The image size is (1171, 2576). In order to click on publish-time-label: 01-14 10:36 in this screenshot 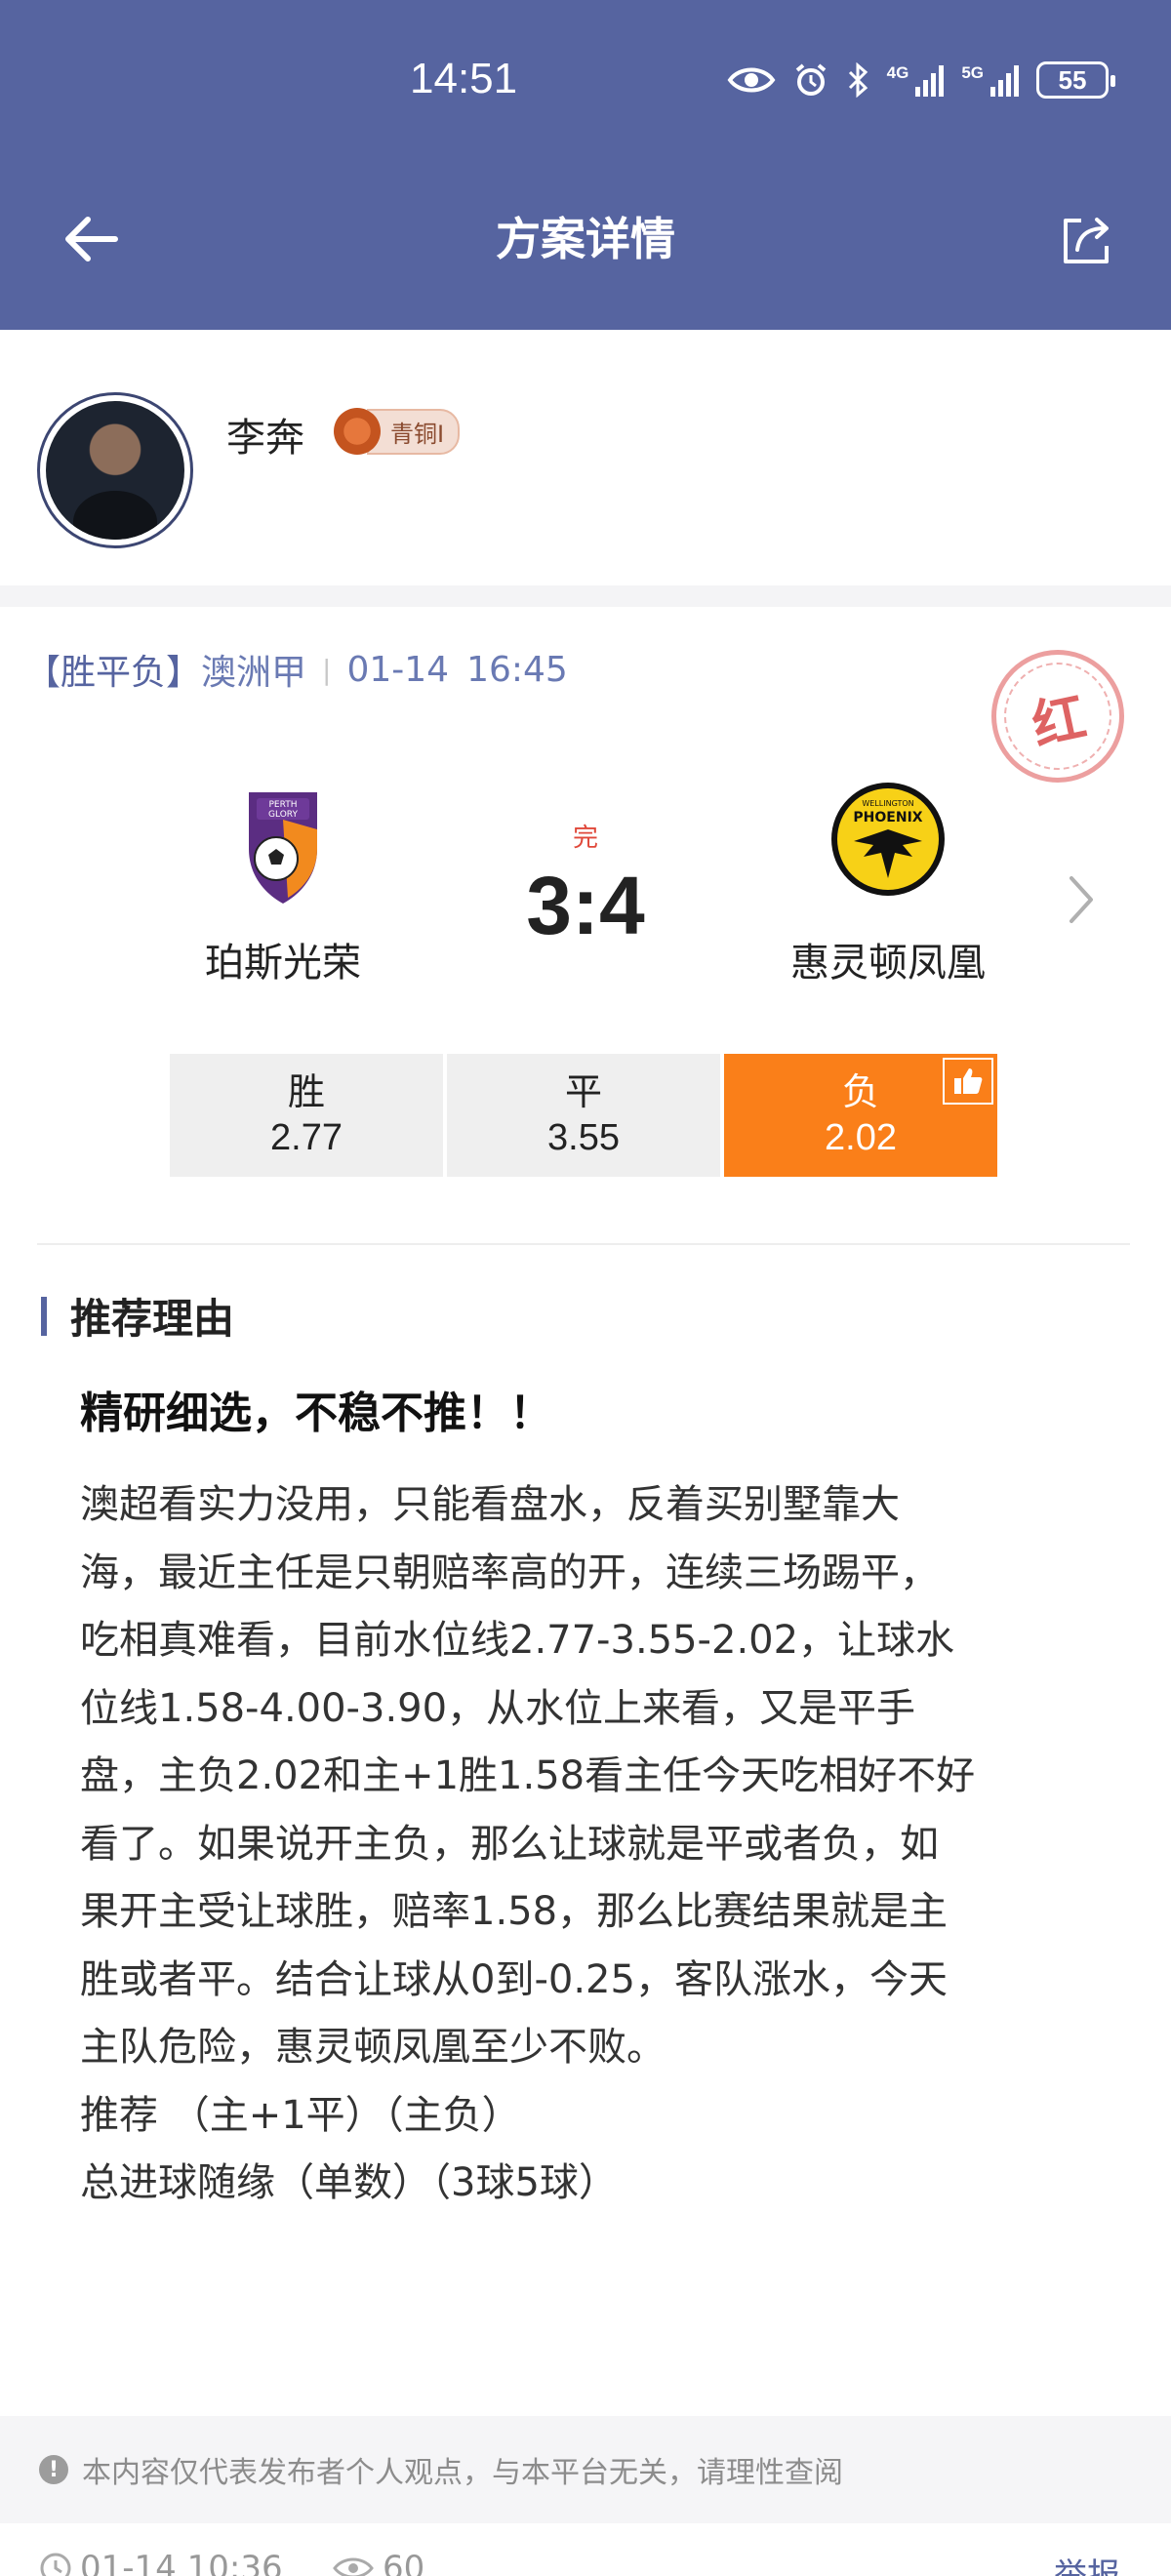, I will do `click(181, 2562)`.